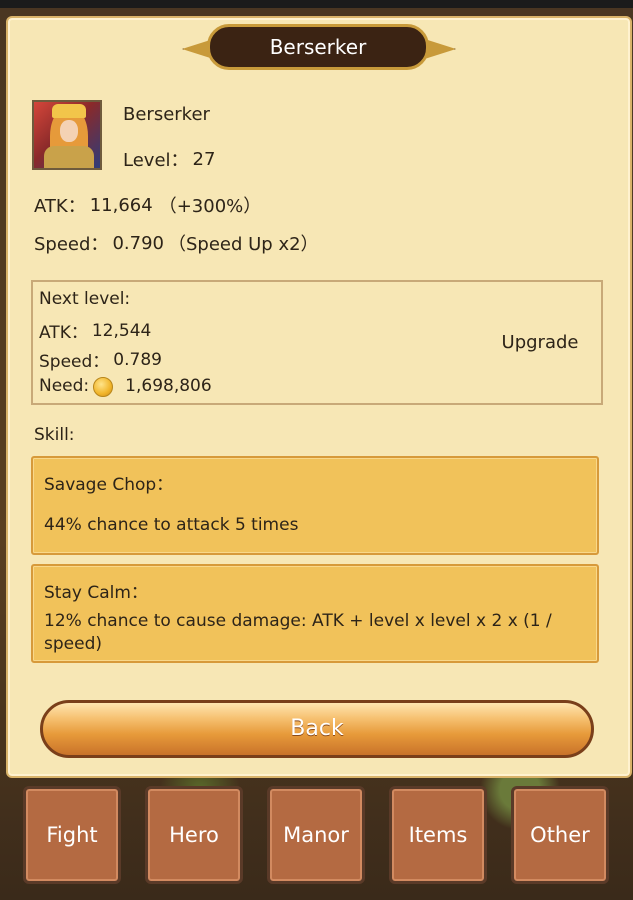  Describe the element at coordinates (210, 206) in the screenshot. I see `atk-bonus: （+300%）` at that location.